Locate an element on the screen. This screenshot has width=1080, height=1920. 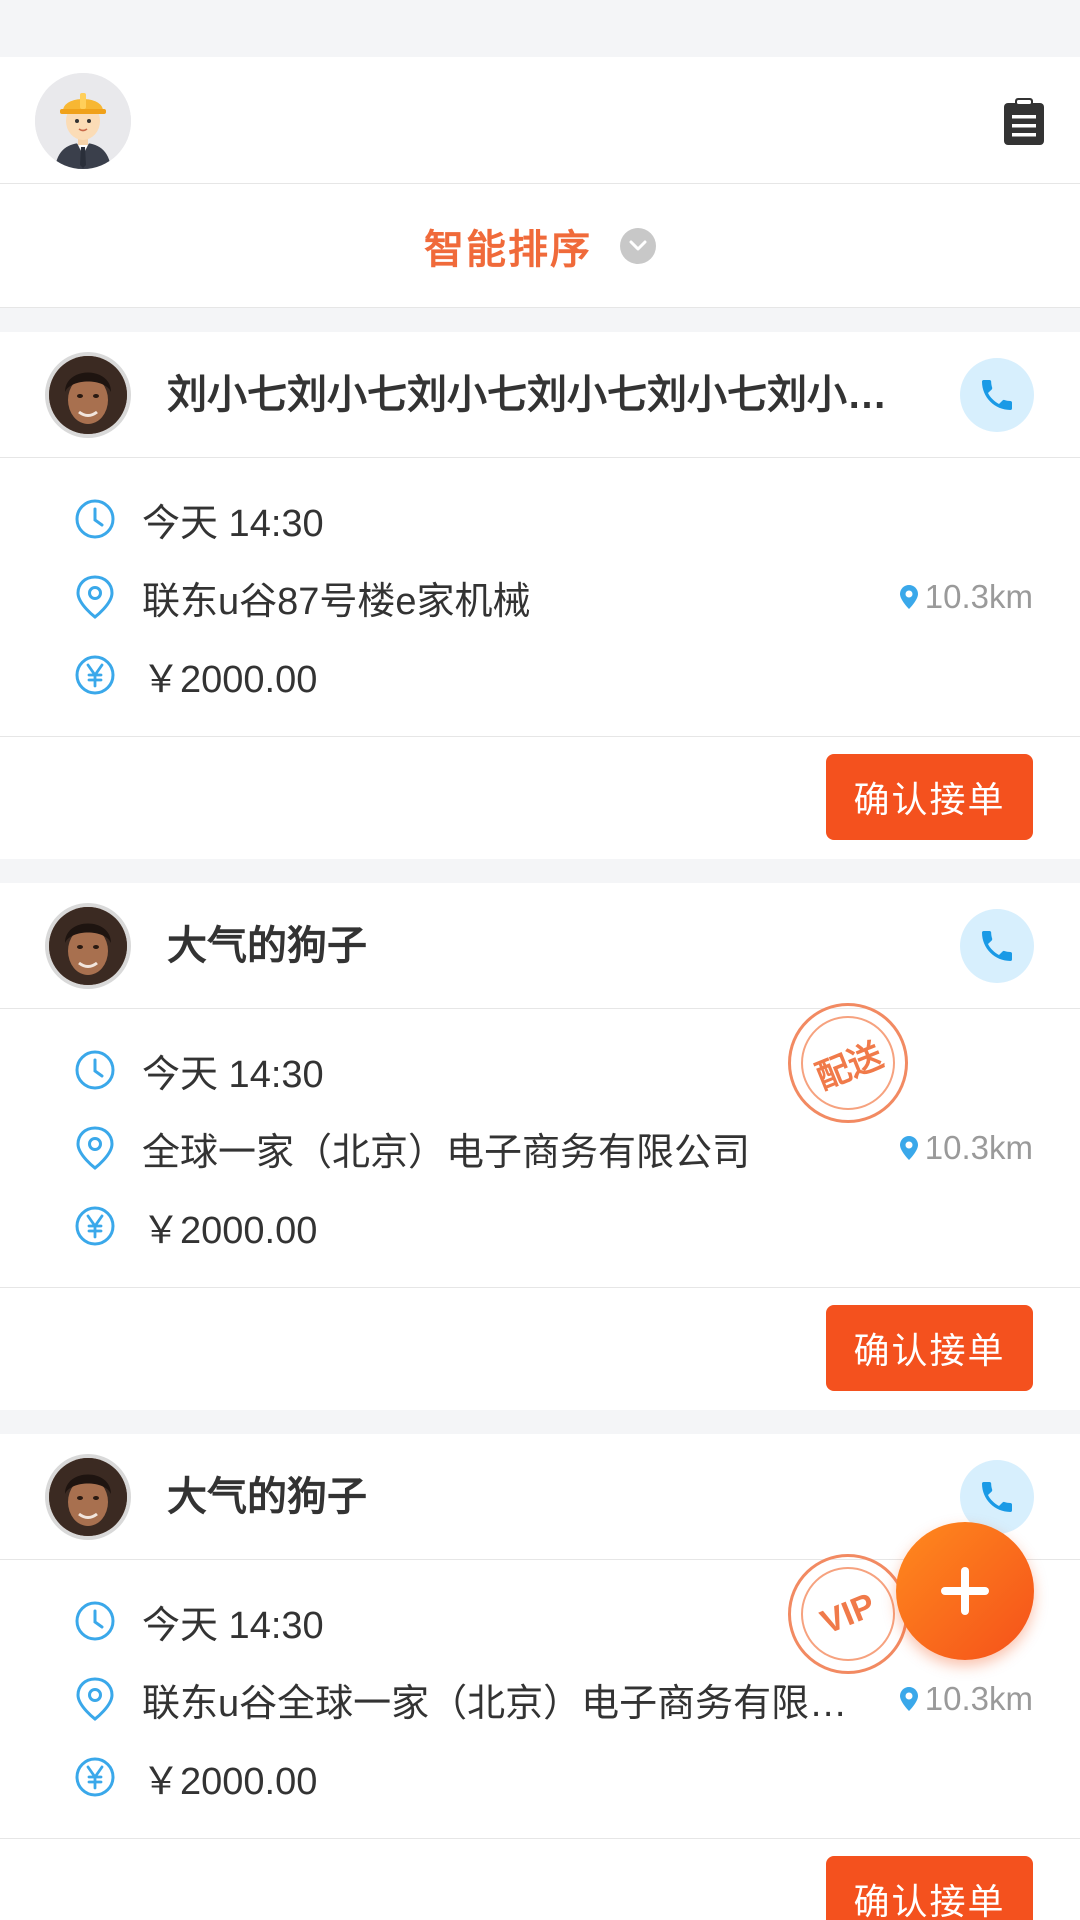
sort-selector: 智能排序 is located at coordinates (540, 246).